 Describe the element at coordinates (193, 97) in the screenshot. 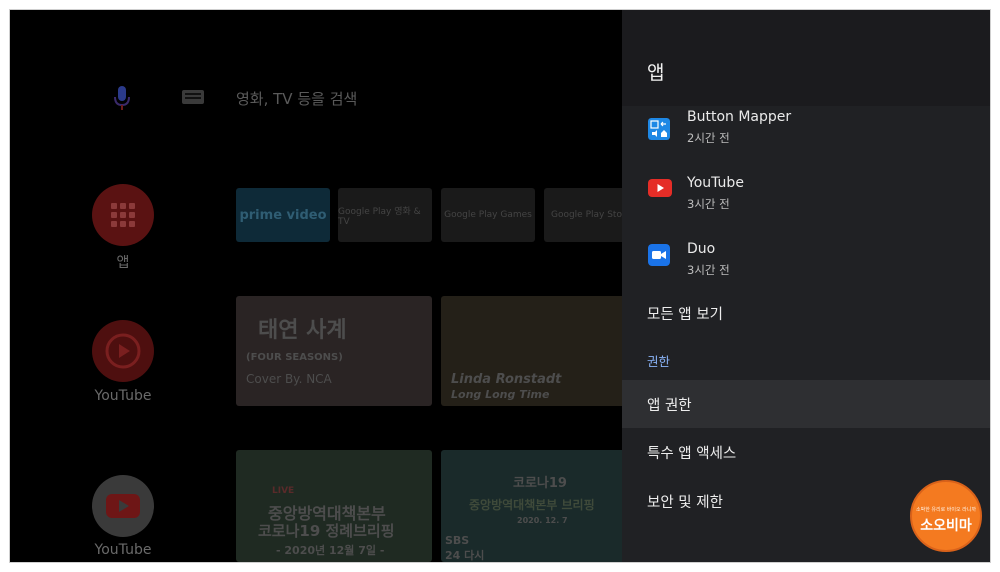

I see `keyboard-icon` at that location.